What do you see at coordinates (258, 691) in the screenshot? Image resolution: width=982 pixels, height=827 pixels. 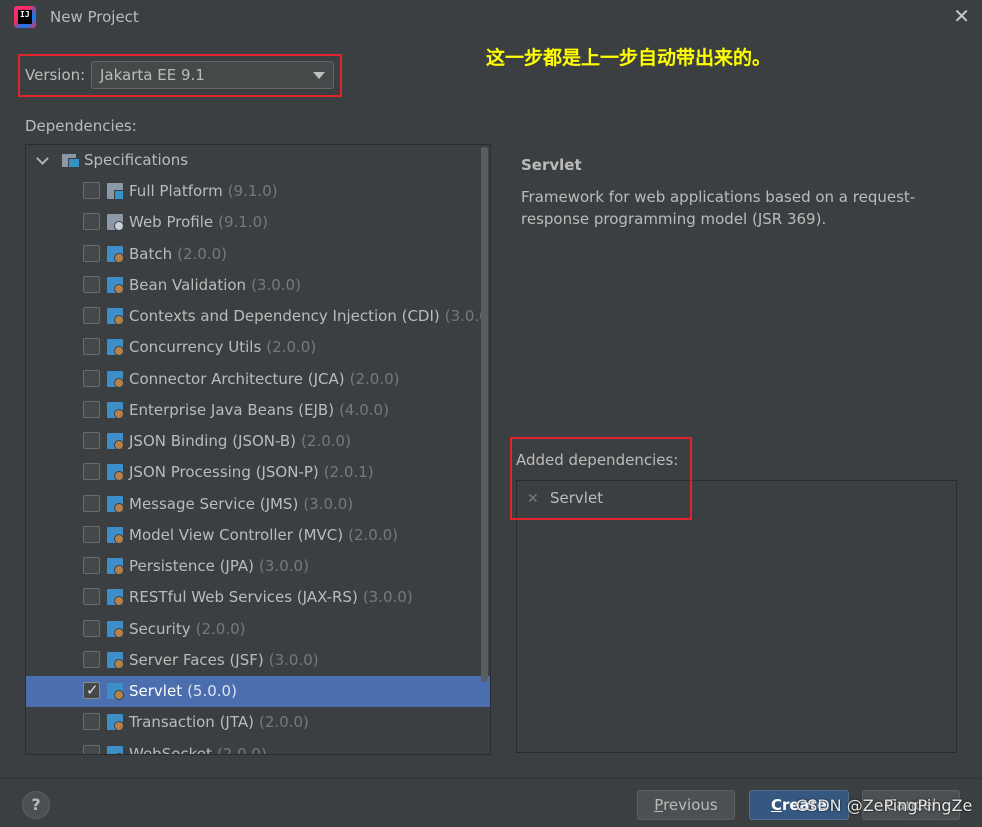 I see `tree-row-dependency: ✓ Servlet (5.0.0)` at bounding box center [258, 691].